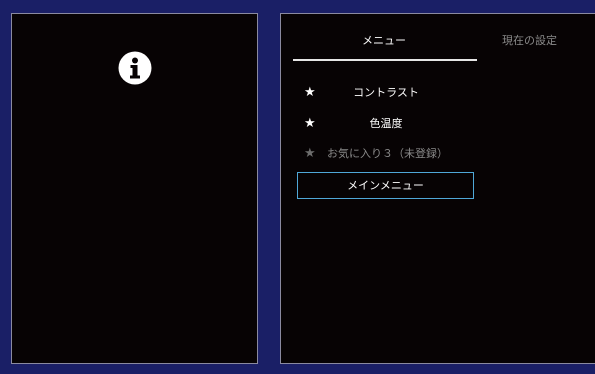 Image resolution: width=595 pixels, height=374 pixels. What do you see at coordinates (385, 60) in the screenshot?
I see `tab-menu-underline` at bounding box center [385, 60].